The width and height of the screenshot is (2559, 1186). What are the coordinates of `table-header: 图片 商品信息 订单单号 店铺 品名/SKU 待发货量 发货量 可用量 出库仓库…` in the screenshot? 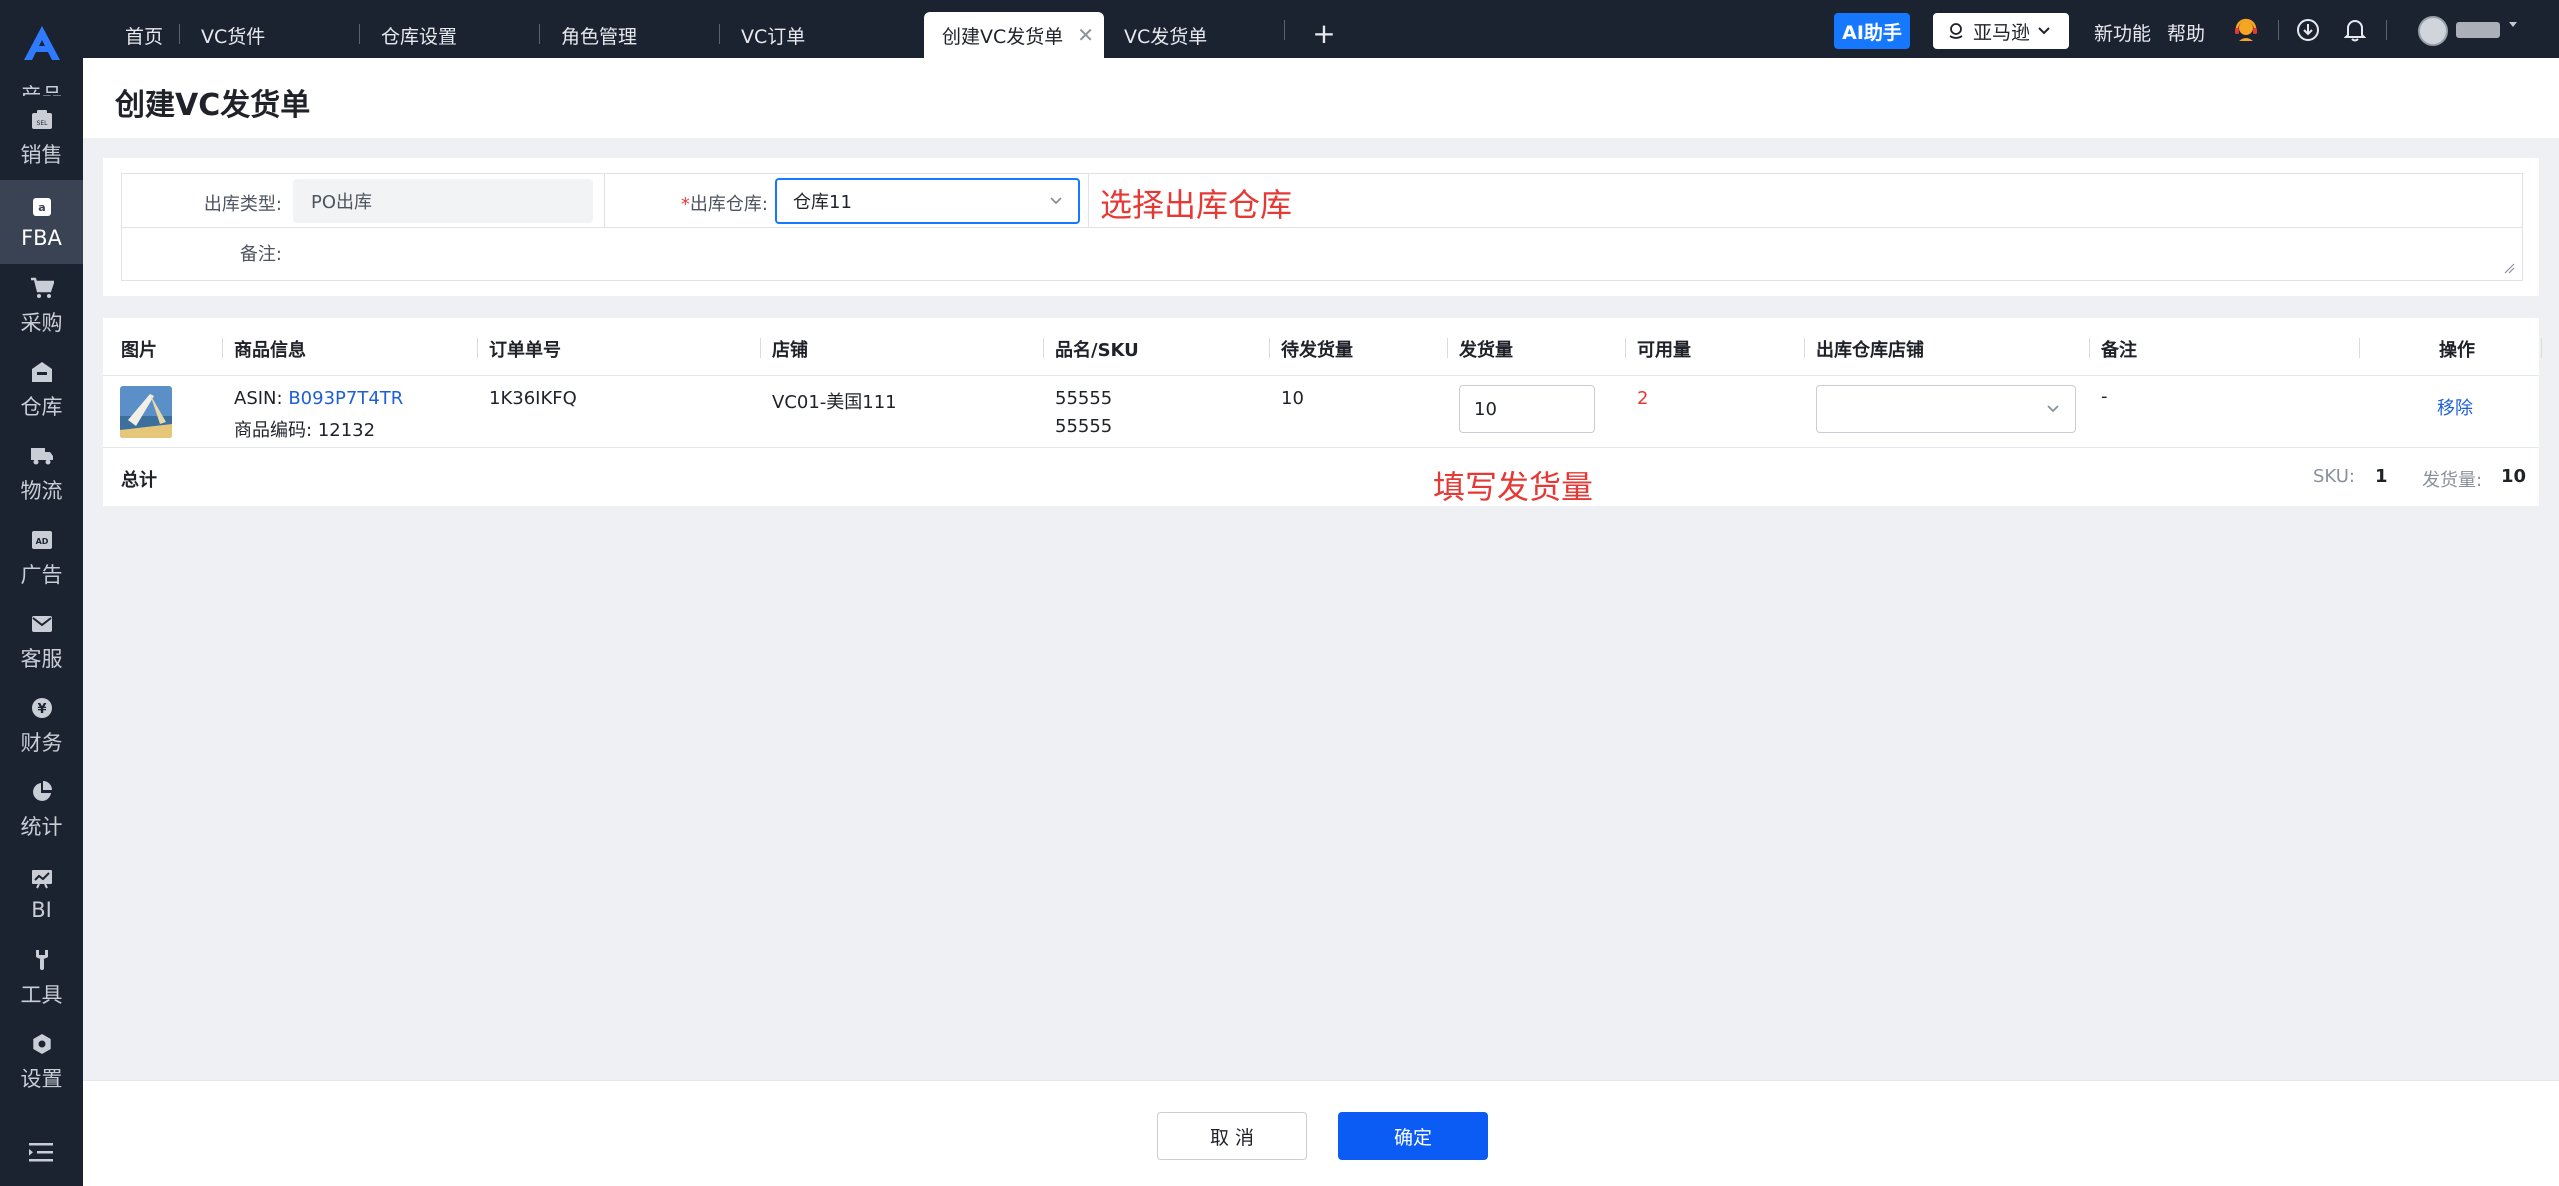 It's located at (1322, 347).